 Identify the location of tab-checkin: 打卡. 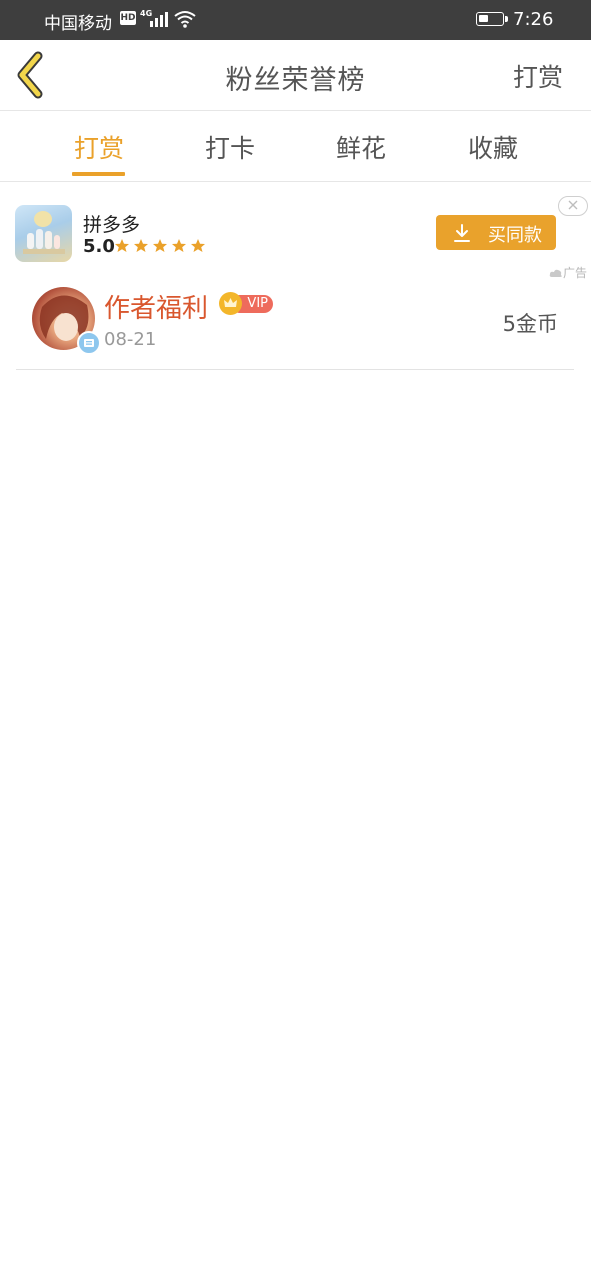
(230, 147).